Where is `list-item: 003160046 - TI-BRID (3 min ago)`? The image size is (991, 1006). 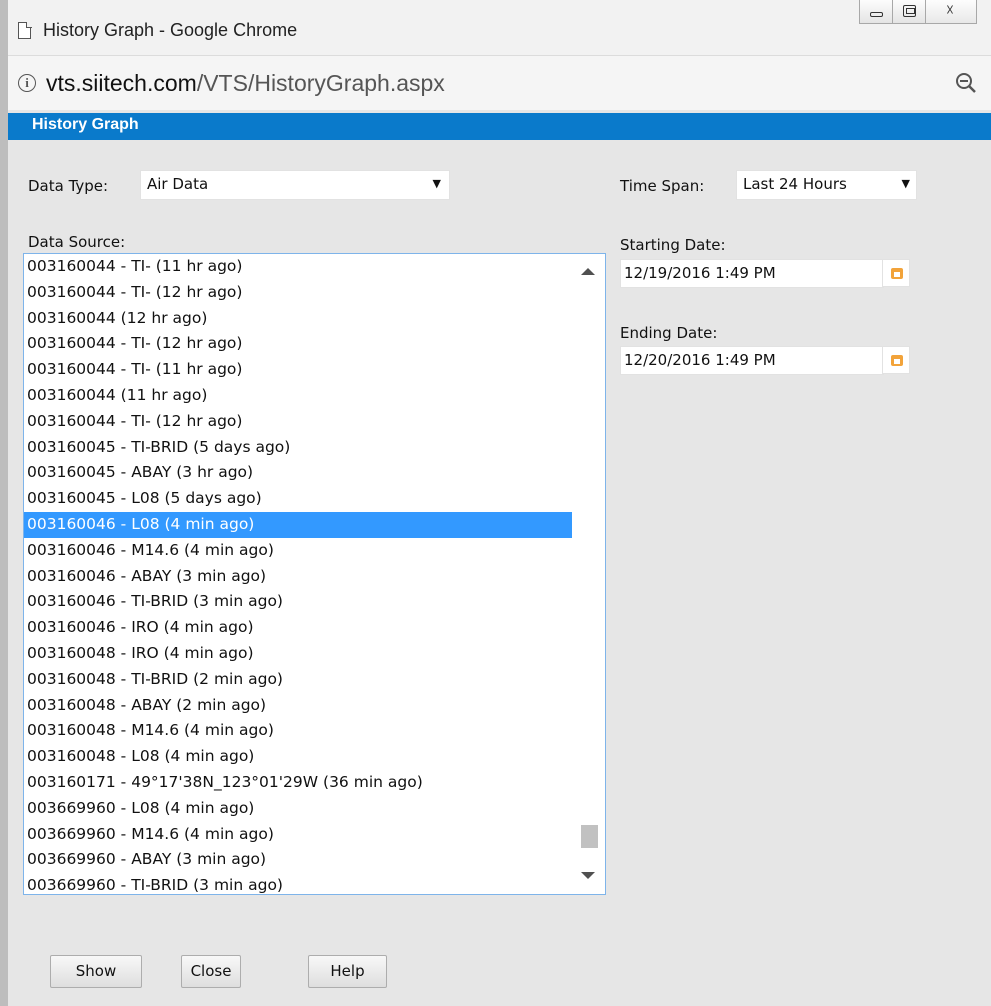
list-item: 003160046 - TI-BRID (3 min ago) is located at coordinates (298, 602).